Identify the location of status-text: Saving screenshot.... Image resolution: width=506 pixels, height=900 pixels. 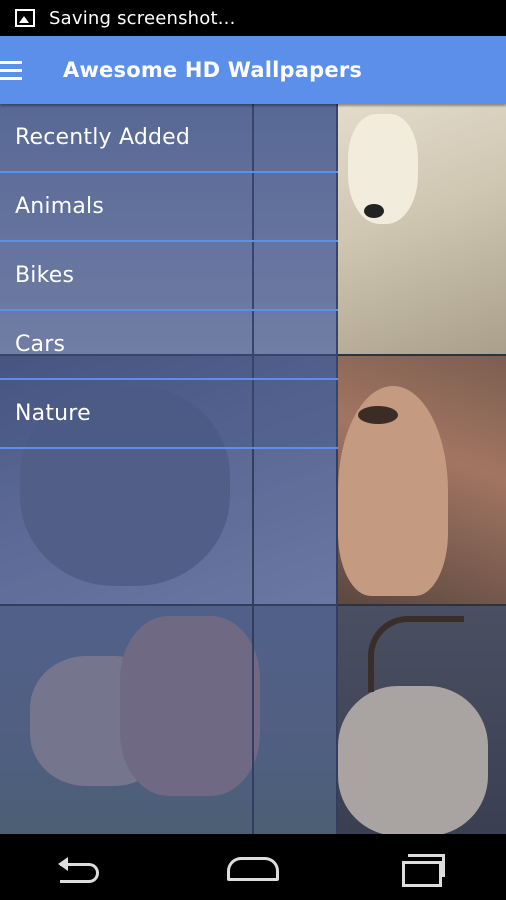
(142, 18).